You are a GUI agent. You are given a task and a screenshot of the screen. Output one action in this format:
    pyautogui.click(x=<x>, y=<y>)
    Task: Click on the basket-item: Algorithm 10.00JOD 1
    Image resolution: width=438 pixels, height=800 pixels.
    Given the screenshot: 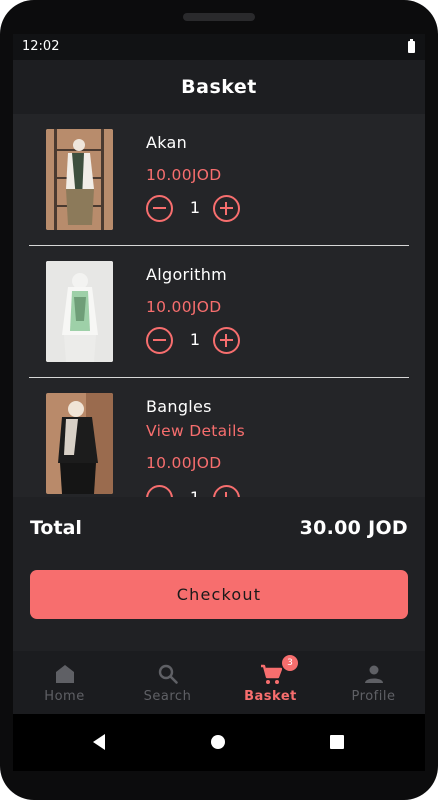 What is the action you would take?
    pyautogui.click(x=219, y=312)
    